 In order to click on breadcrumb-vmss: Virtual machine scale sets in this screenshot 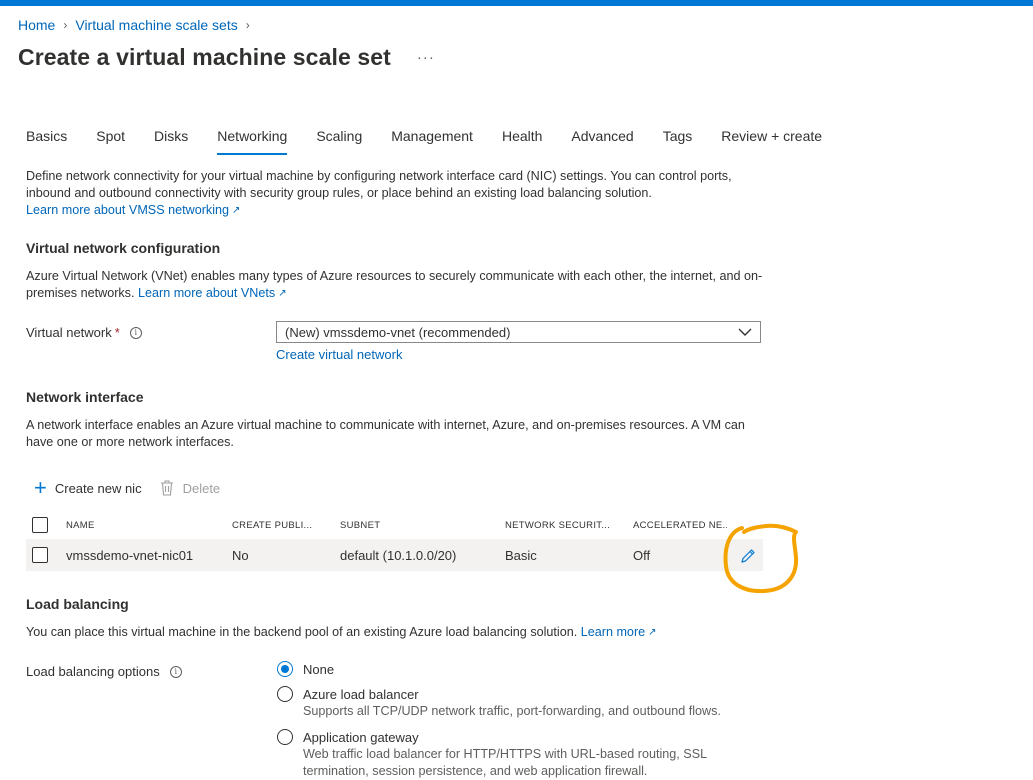, I will do `click(156, 25)`.